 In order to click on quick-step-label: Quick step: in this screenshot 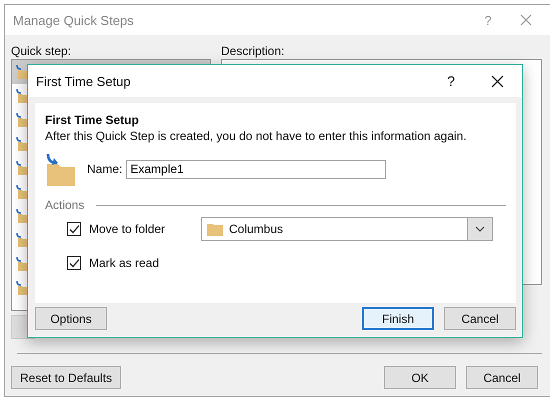, I will do `click(41, 51)`.